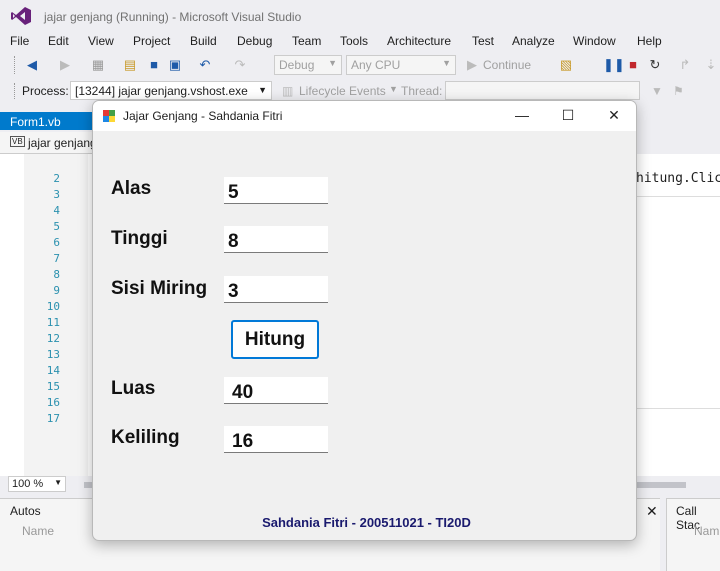 The height and width of the screenshot is (571, 720). Describe the element at coordinates (58, 41) in the screenshot. I see `menu-edit: Edit` at that location.